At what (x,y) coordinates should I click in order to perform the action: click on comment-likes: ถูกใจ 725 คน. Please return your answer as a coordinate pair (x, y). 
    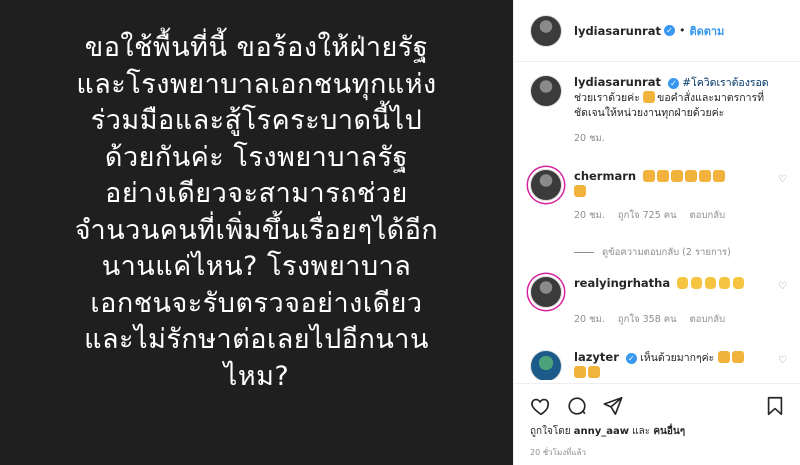
    Looking at the image, I should click on (647, 215).